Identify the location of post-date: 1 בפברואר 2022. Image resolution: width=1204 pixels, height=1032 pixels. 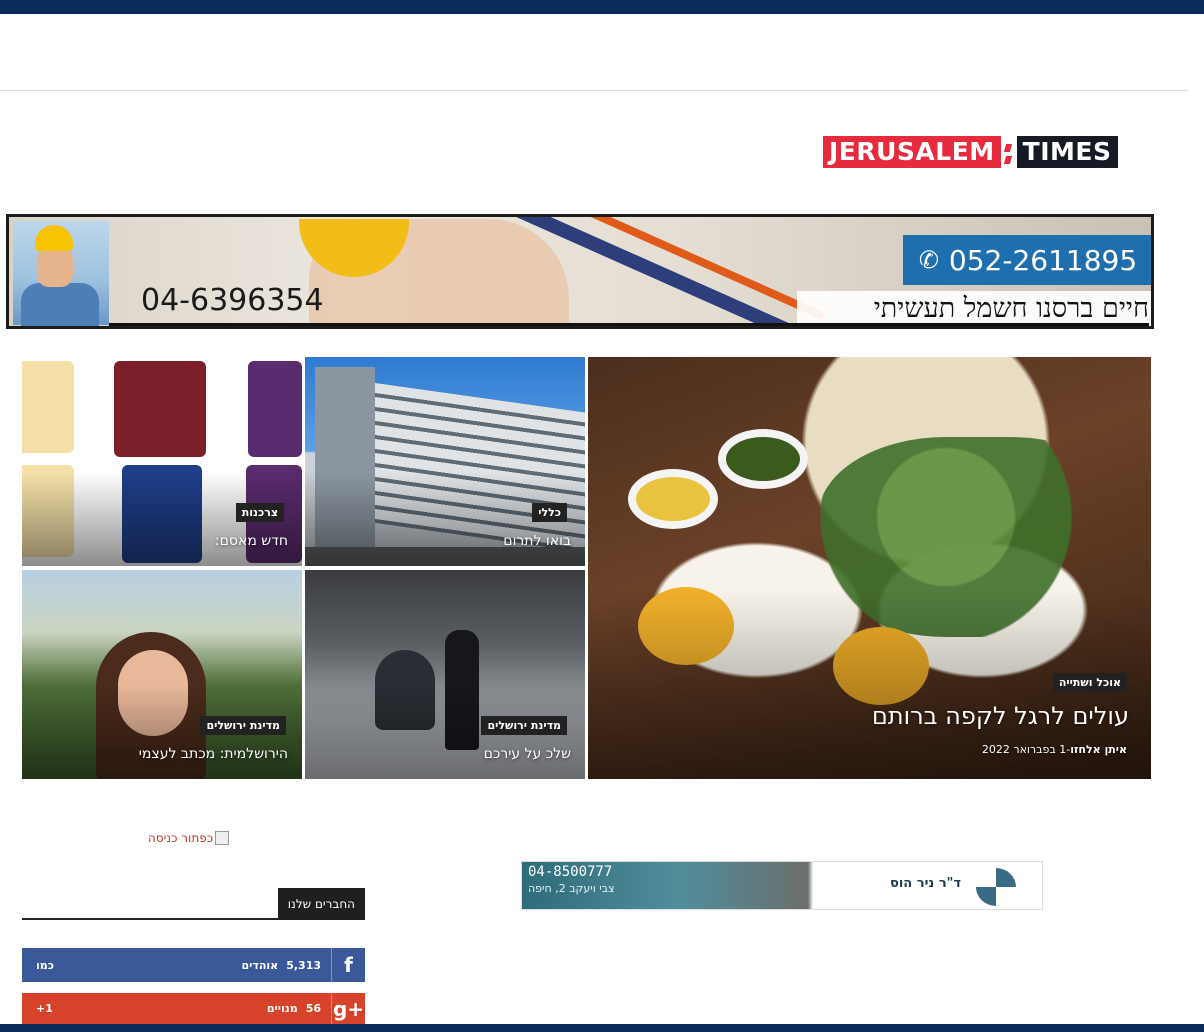
(1024, 749).